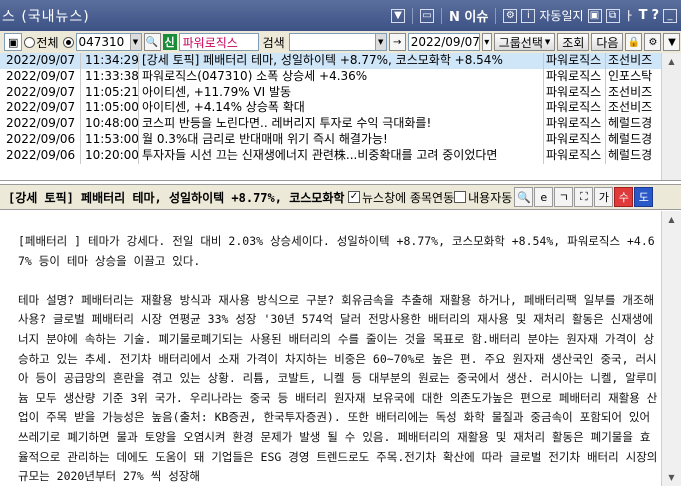 The width and height of the screenshot is (681, 486). I want to click on info-icon: i, so click(528, 15).